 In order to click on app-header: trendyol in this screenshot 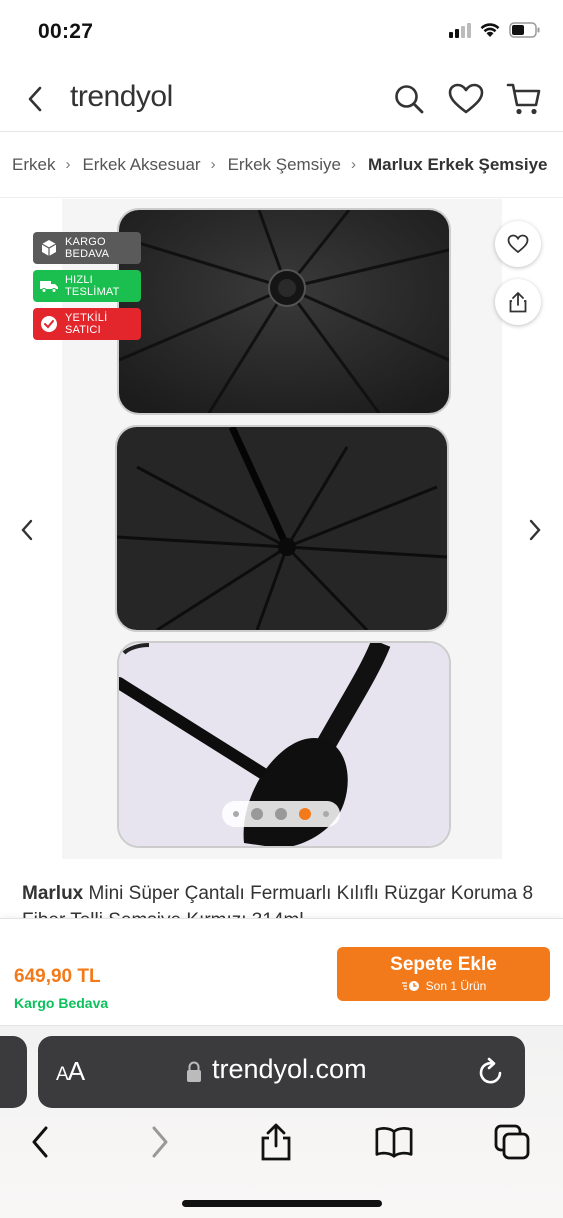, I will do `click(281, 99)`.